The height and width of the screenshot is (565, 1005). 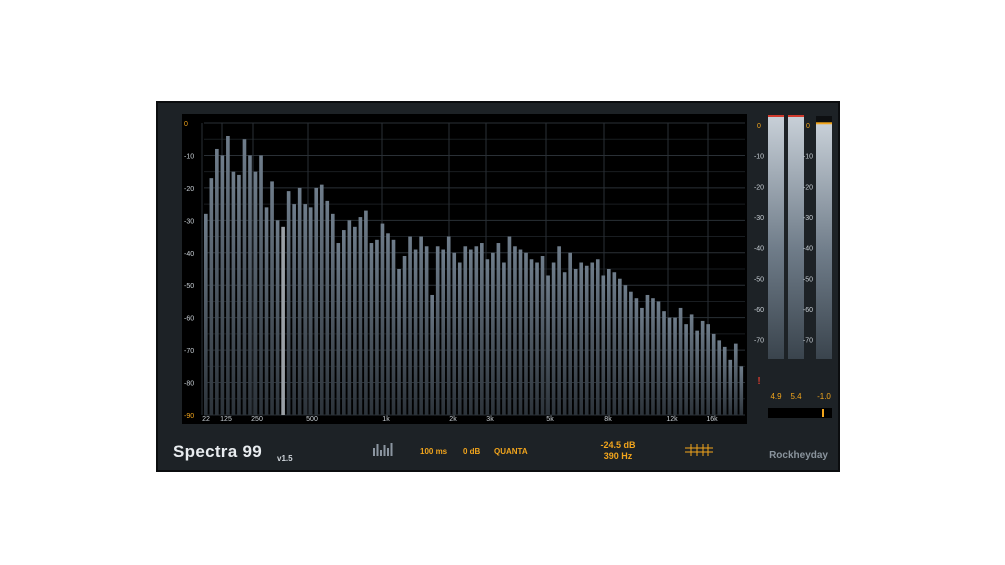 What do you see at coordinates (186, 124) in the screenshot?
I see `y-tick-label: 0` at bounding box center [186, 124].